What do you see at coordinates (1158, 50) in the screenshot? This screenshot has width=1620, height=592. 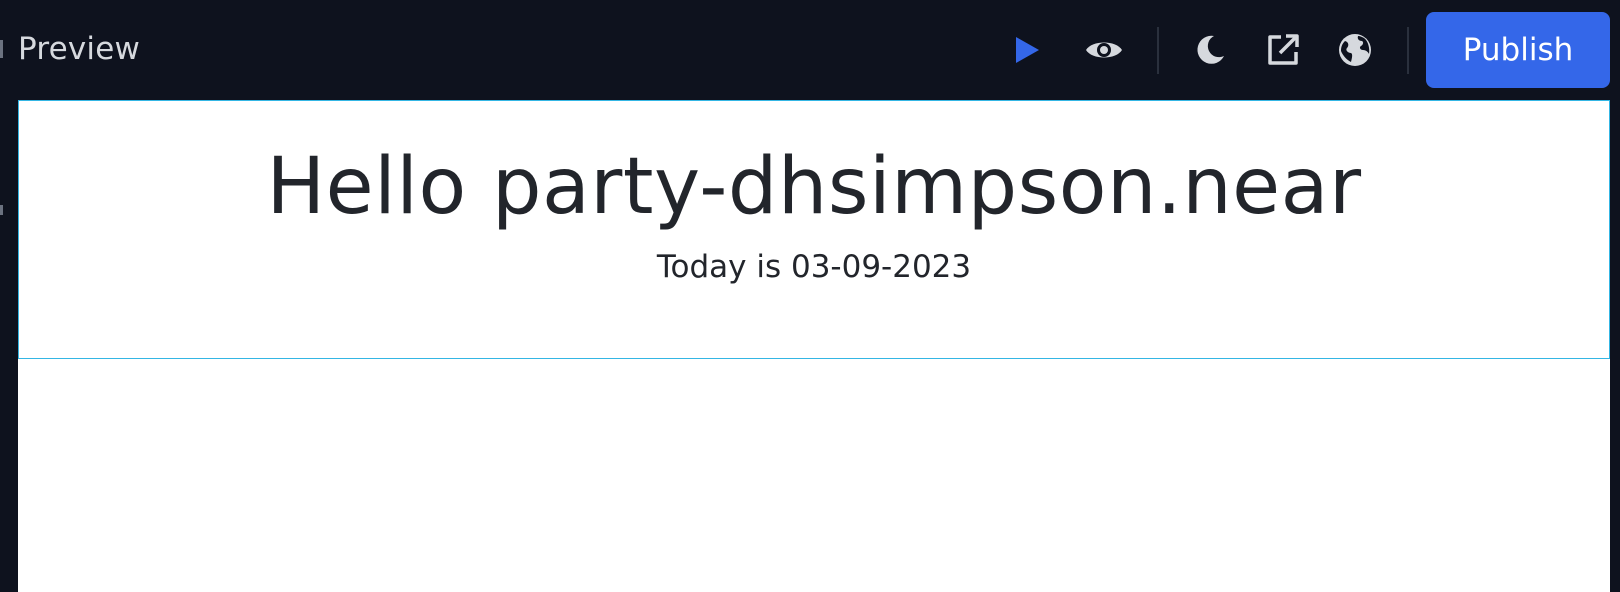 I see `toolbar-divider` at bounding box center [1158, 50].